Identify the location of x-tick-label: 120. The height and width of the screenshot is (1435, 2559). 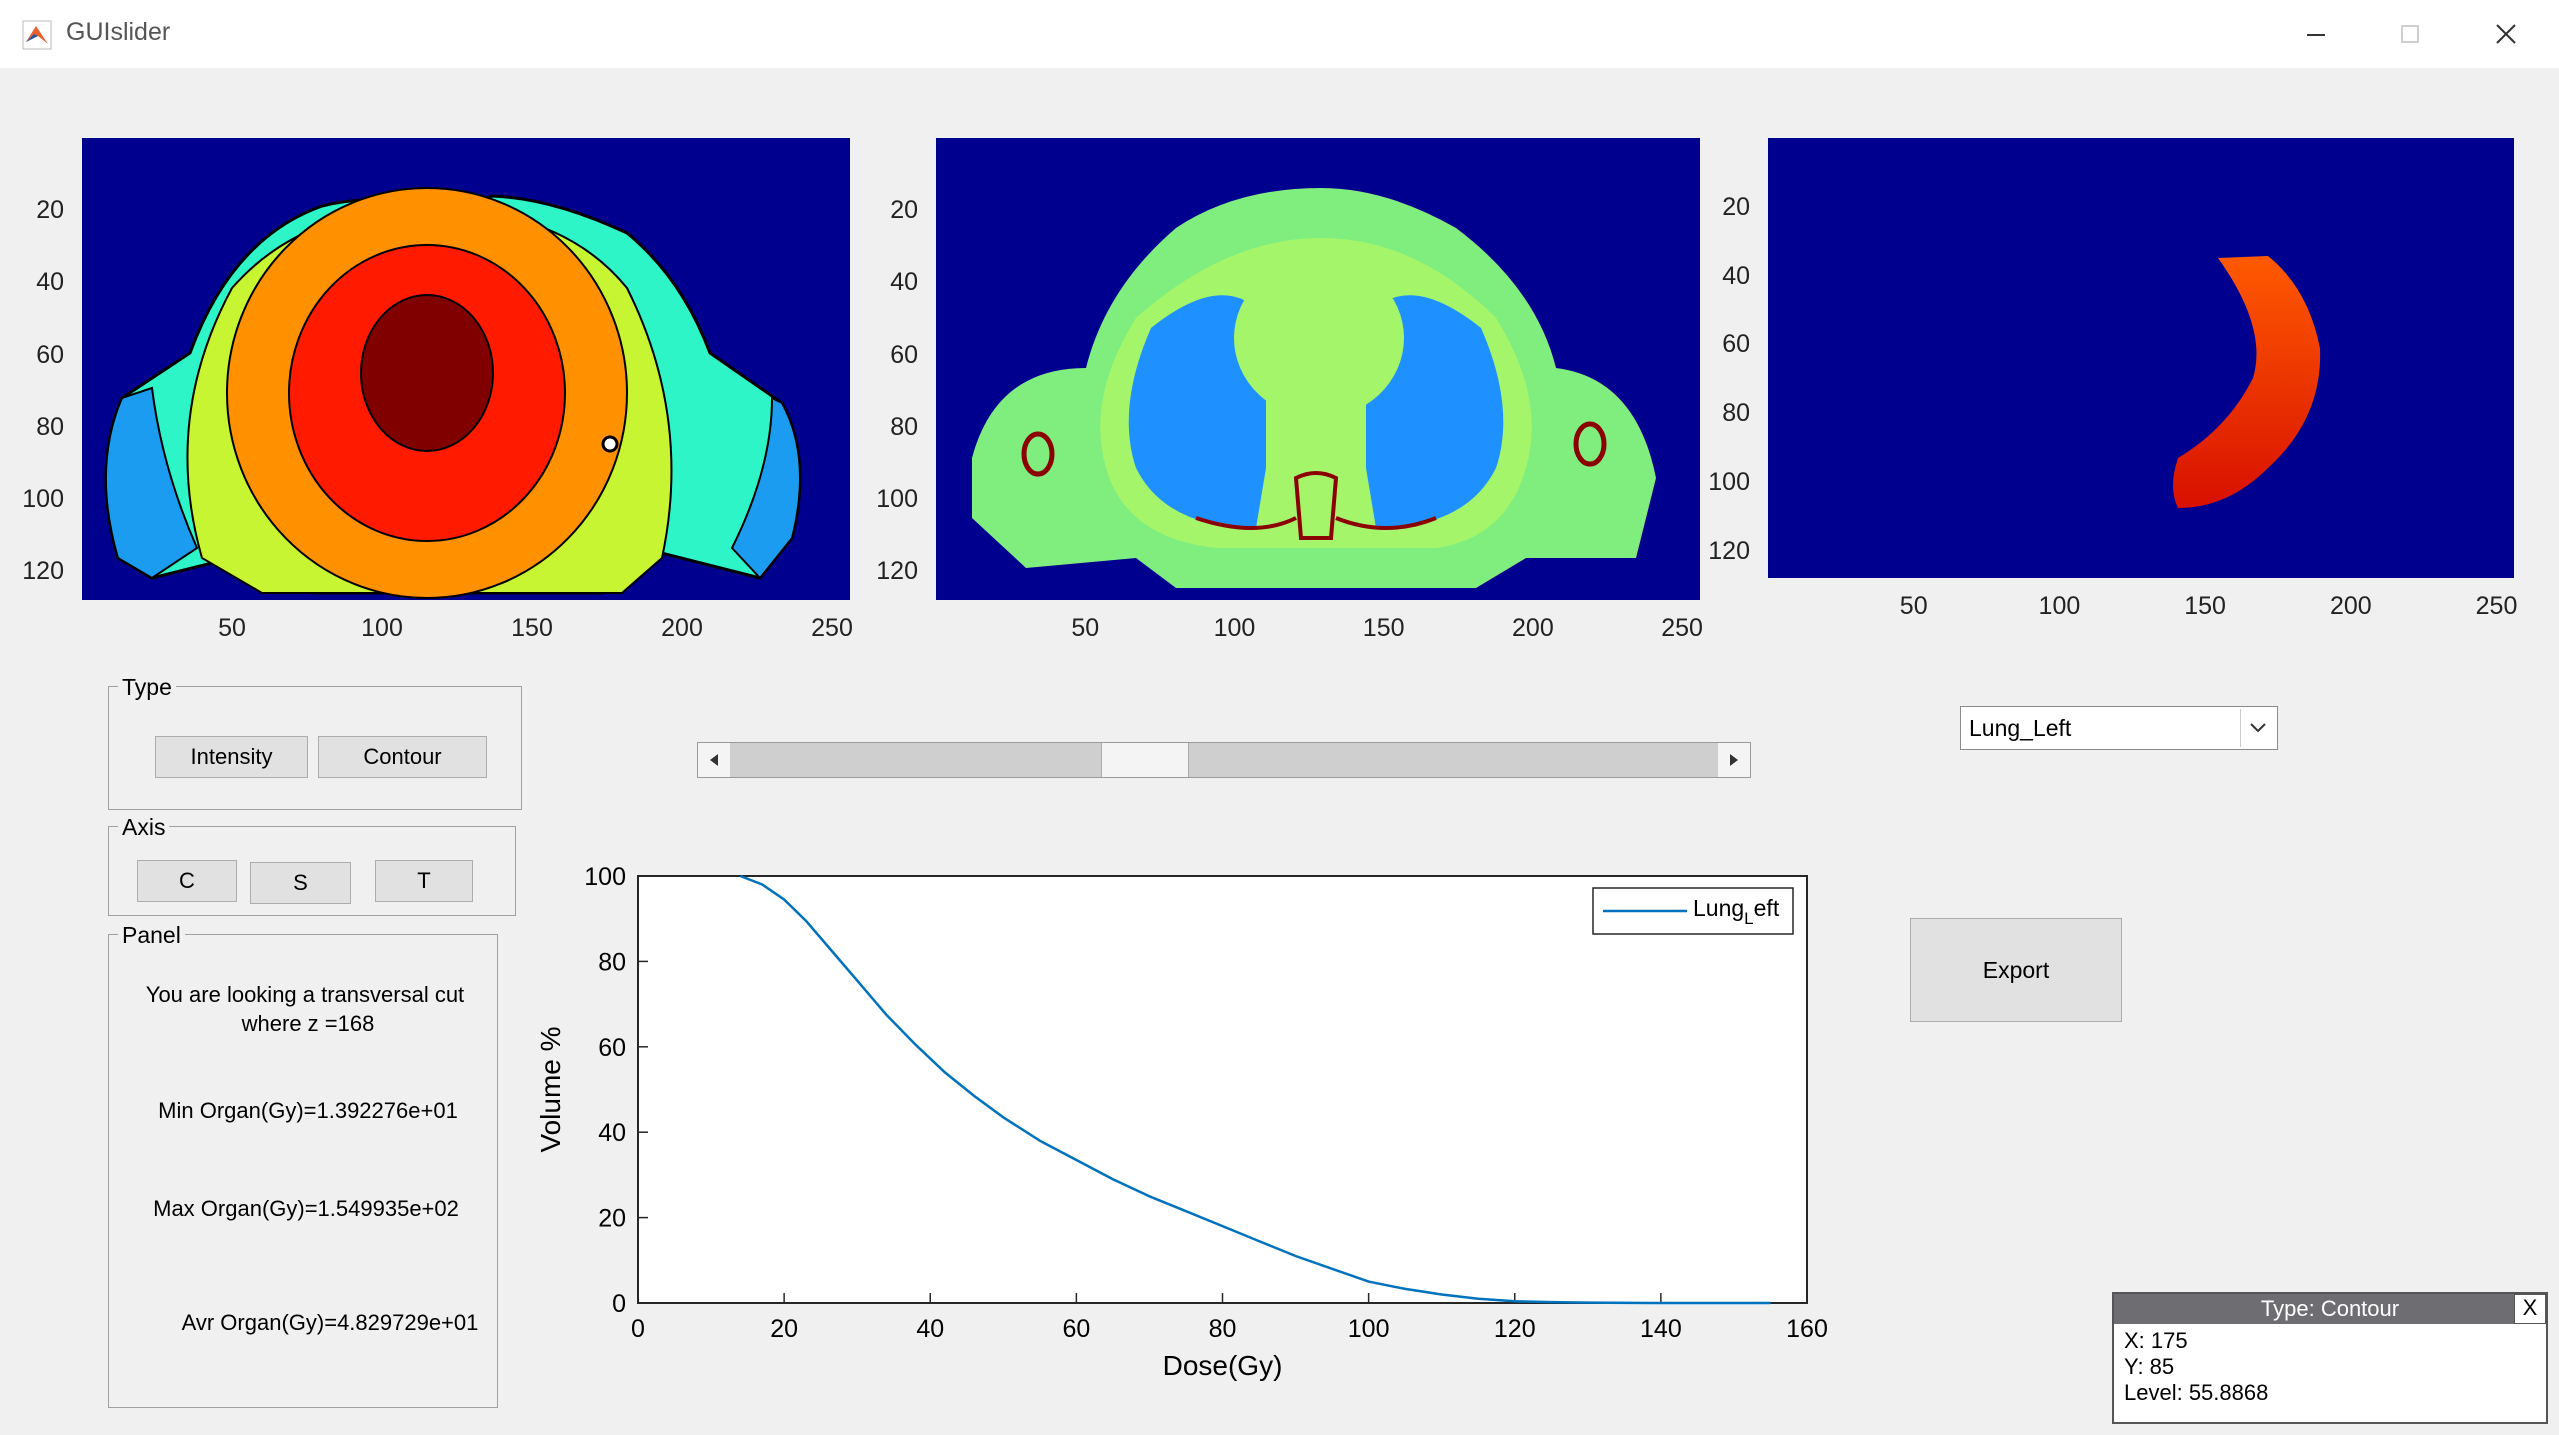
(1515, 1329).